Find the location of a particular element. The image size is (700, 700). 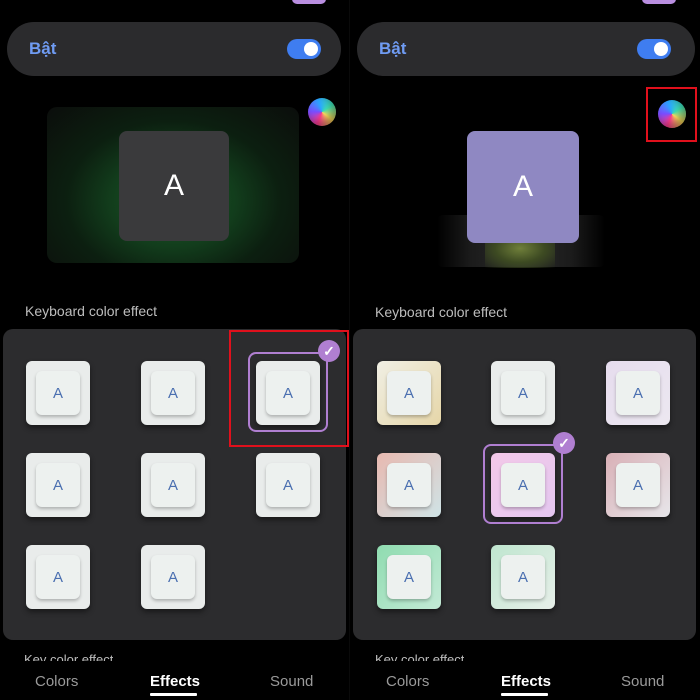

selection-frame is located at coordinates (523, 484).